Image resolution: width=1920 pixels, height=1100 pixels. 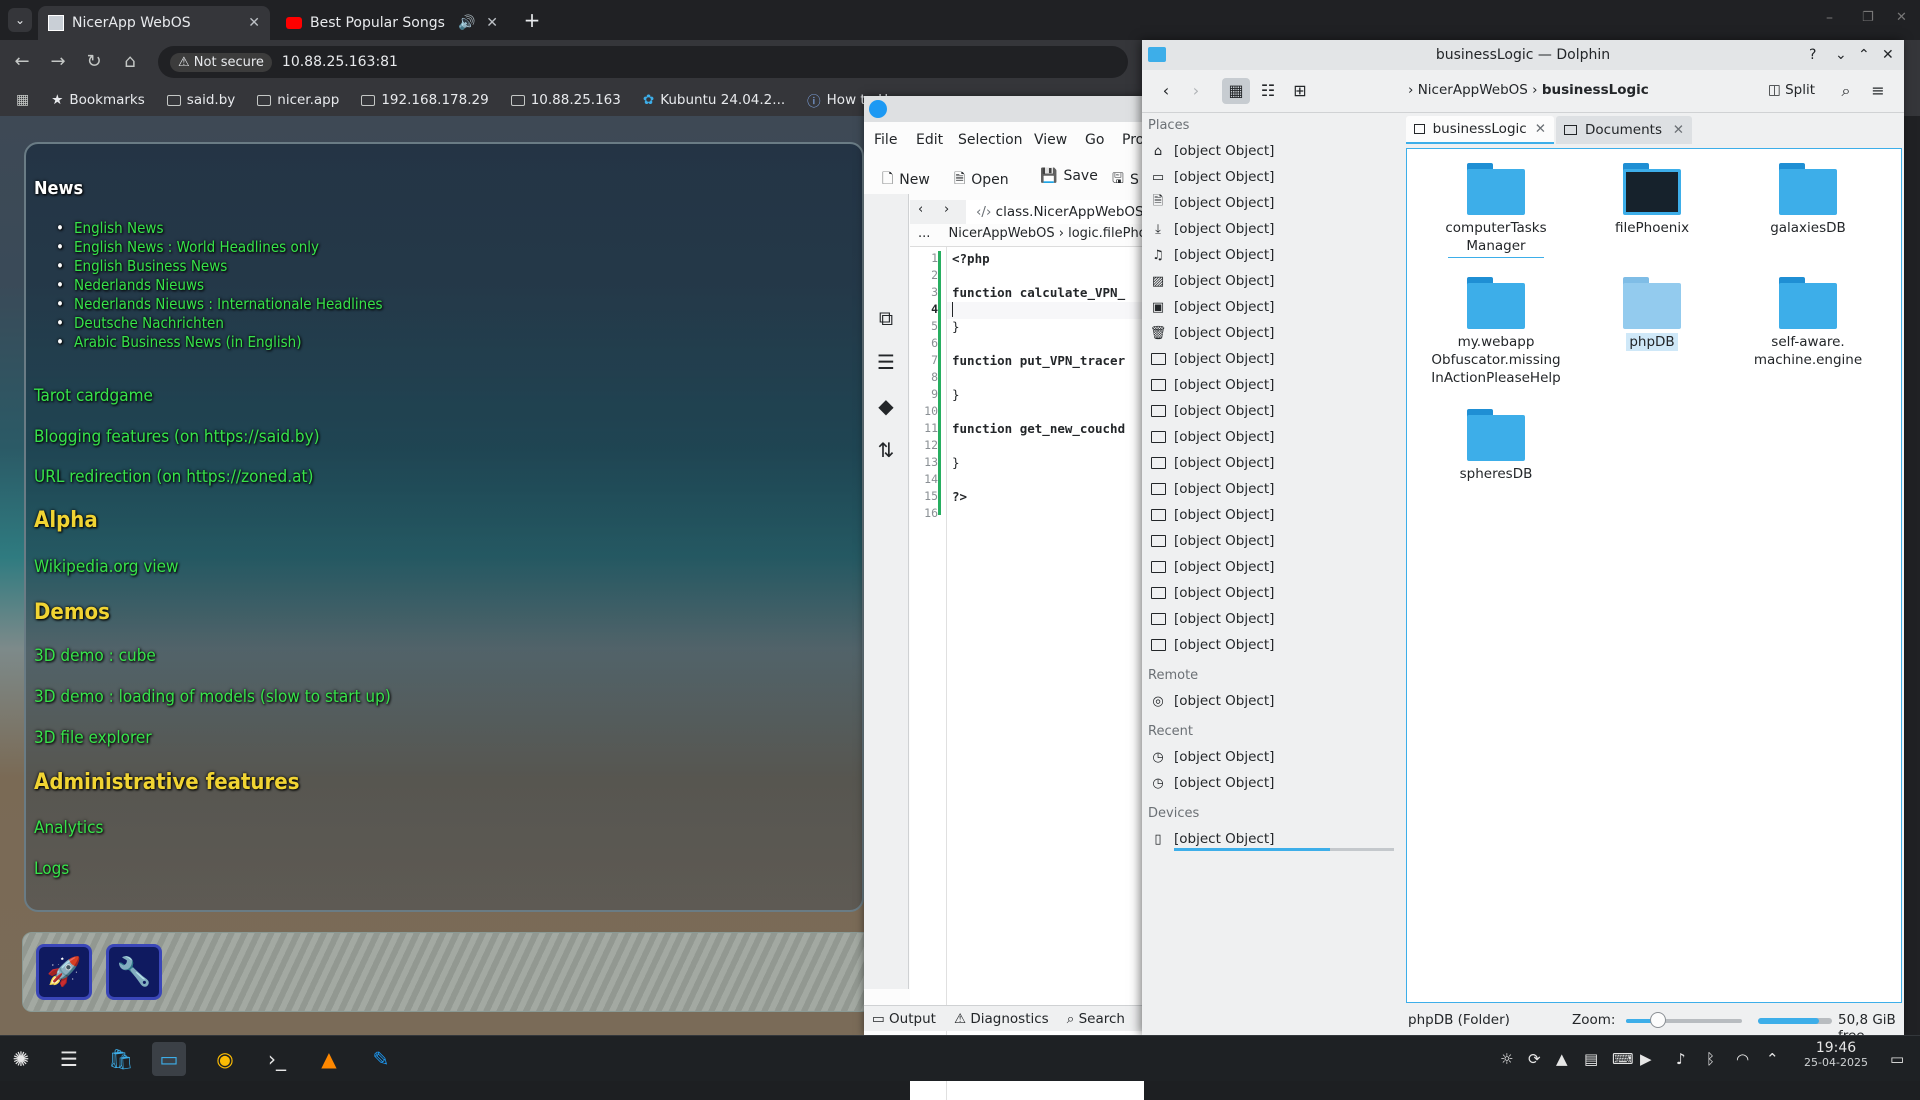 What do you see at coordinates (154, 23) in the screenshot?
I see `browser-tab-nicerapp: NicerApp WebOS ✕` at bounding box center [154, 23].